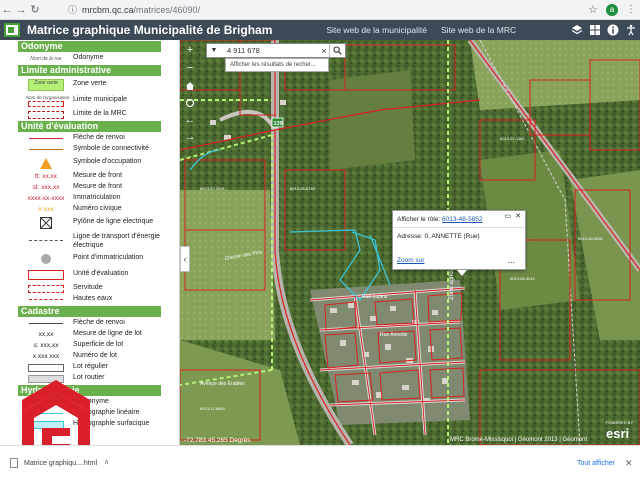 The width and height of the screenshot is (640, 480). Describe the element at coordinates (217, 440) in the screenshot. I see `coordinates-readout: -72,783 45,265 Degrés` at that location.